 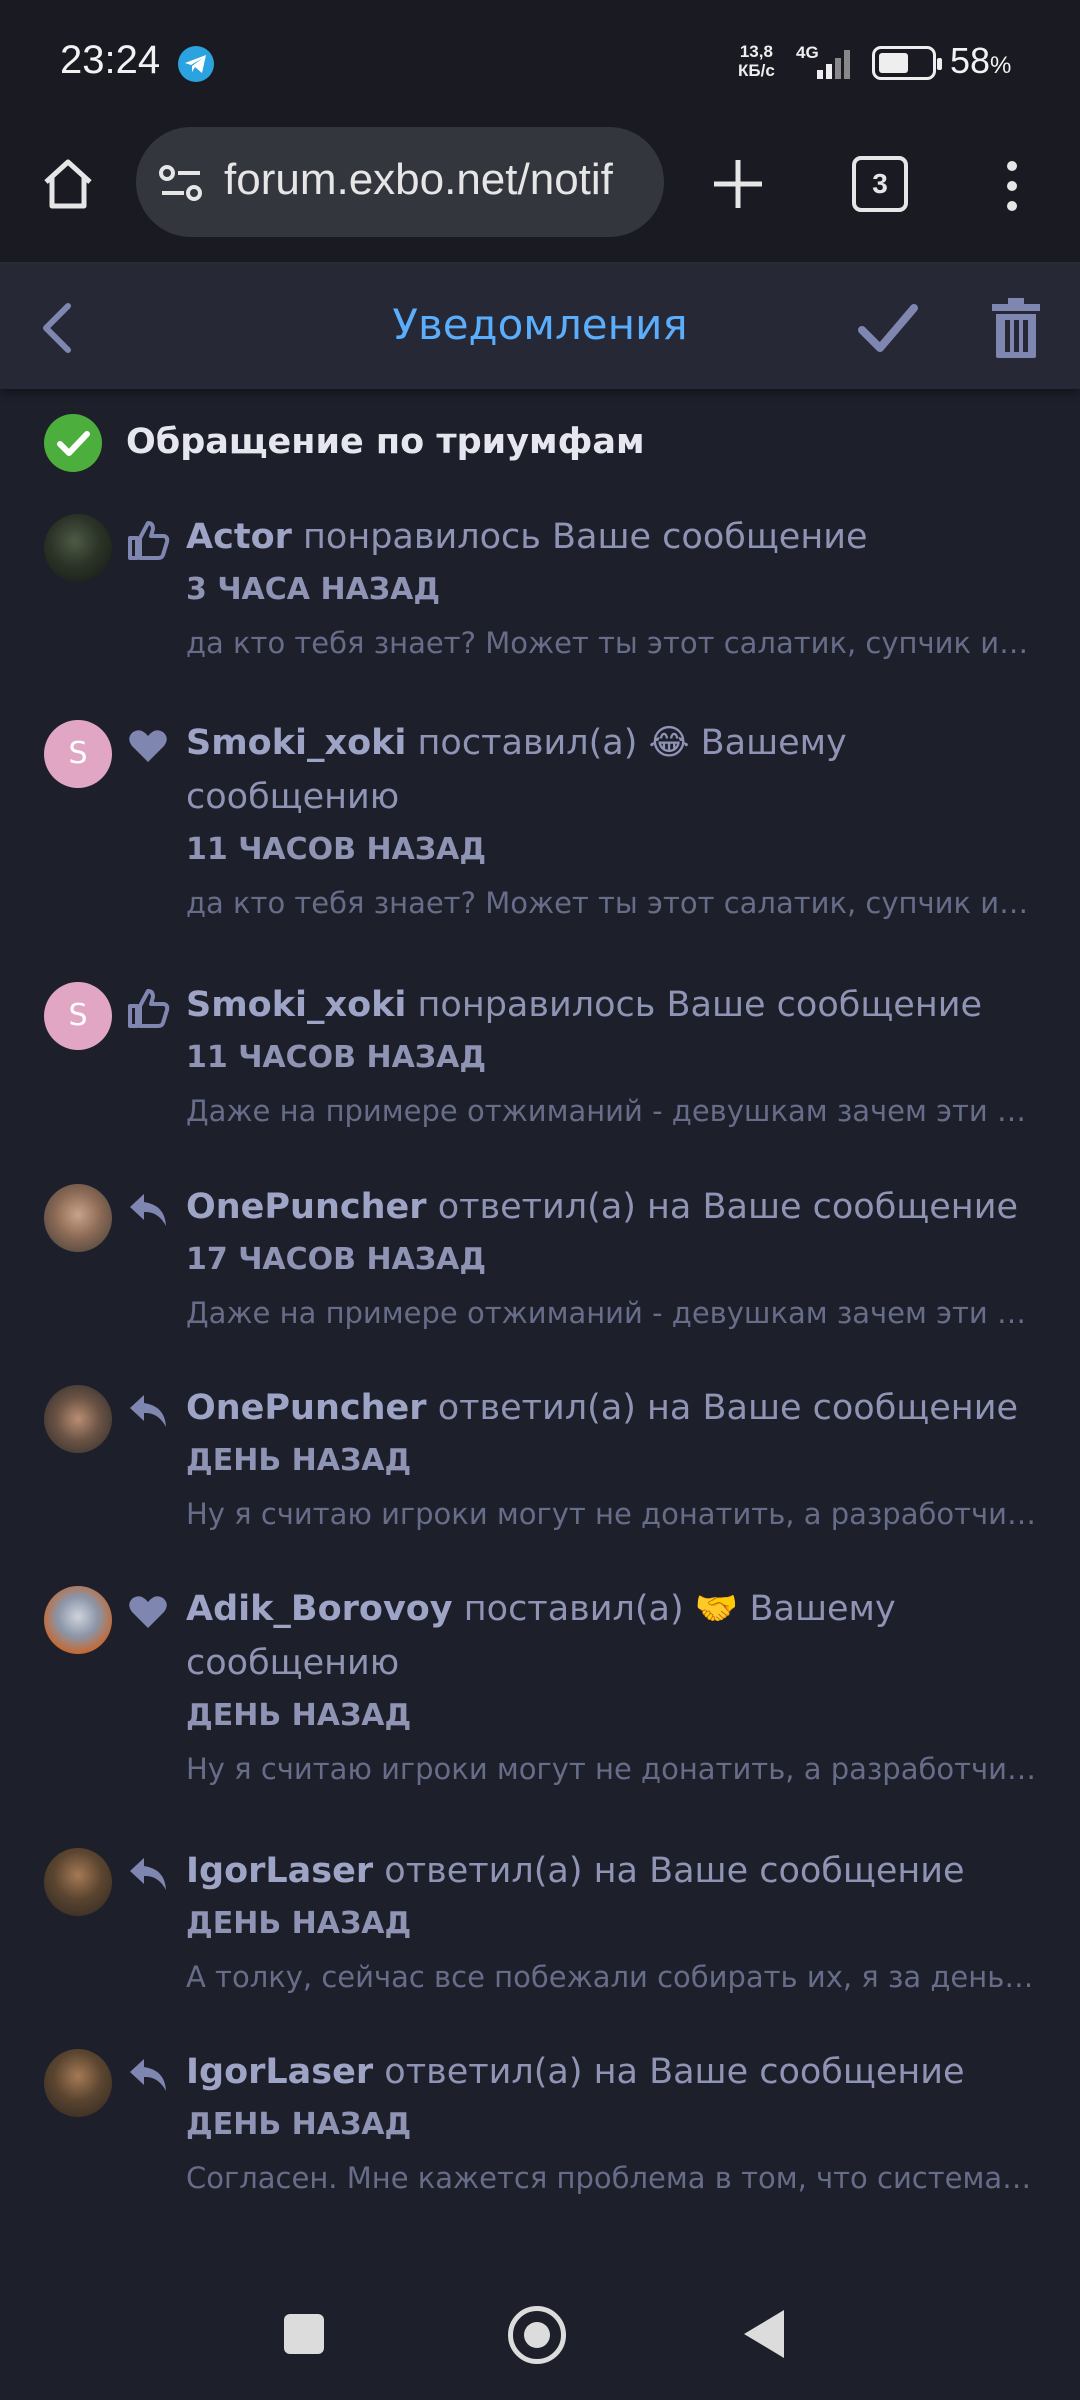 I want to click on mark-all-read-button, so click(x=888, y=328).